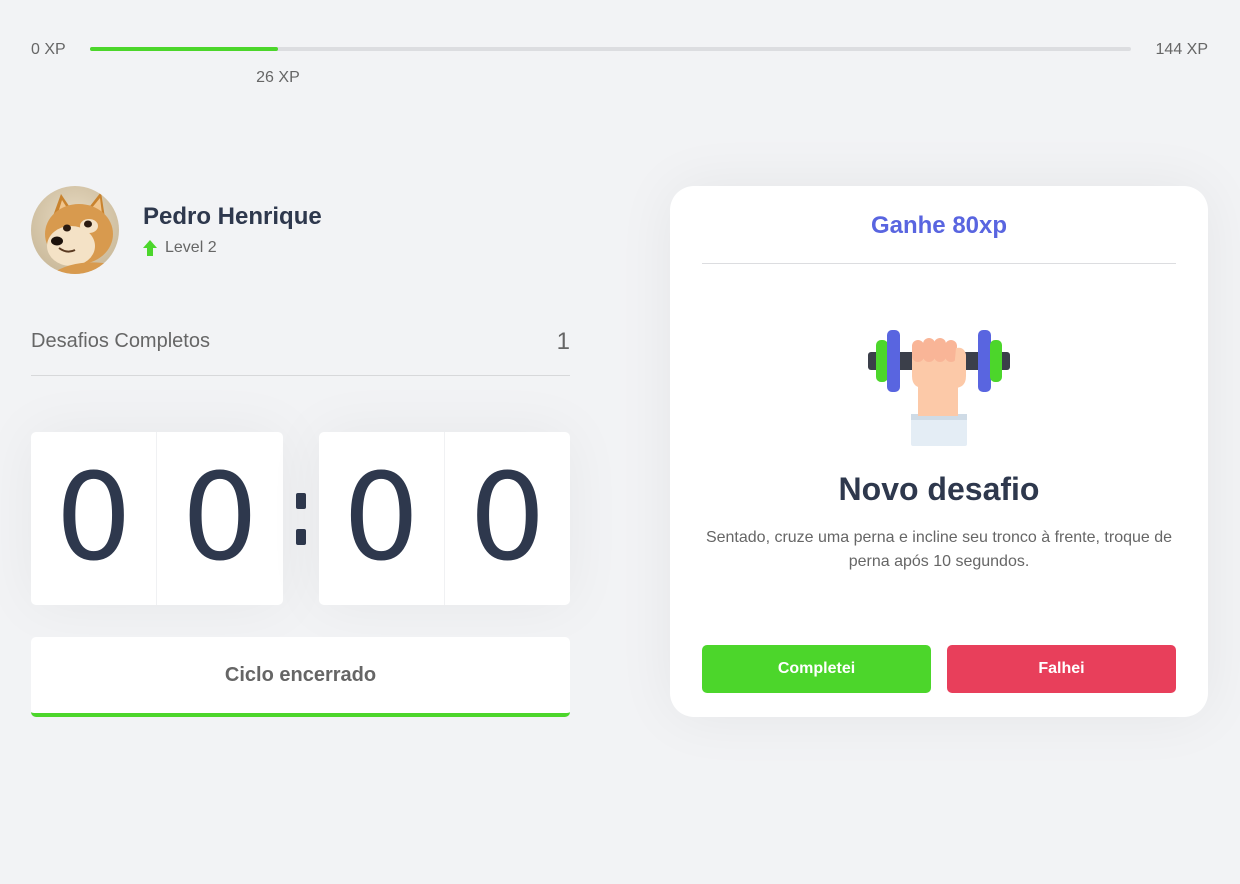 This screenshot has width=1240, height=884. Describe the element at coordinates (300, 352) in the screenshot. I see `completed-challenges: Desafios Completos 1` at that location.